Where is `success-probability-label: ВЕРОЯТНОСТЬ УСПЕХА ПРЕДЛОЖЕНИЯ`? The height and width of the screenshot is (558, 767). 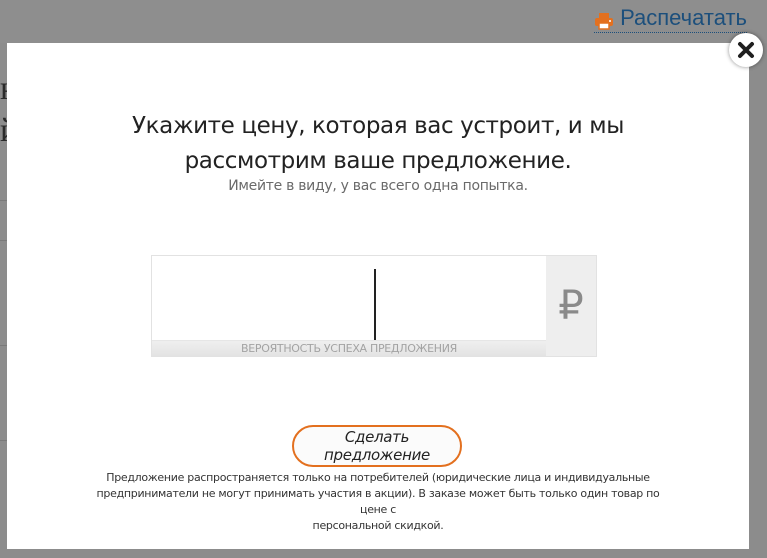 success-probability-label: ВЕРОЯТНОСТЬ УСПЕХА ПРЕДЛОЖЕНИЯ is located at coordinates (348, 348).